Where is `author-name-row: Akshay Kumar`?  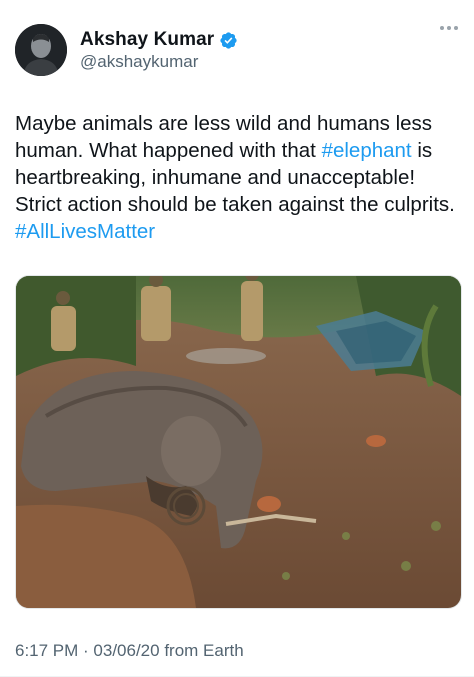 author-name-row: Akshay Kumar is located at coordinates (159, 40).